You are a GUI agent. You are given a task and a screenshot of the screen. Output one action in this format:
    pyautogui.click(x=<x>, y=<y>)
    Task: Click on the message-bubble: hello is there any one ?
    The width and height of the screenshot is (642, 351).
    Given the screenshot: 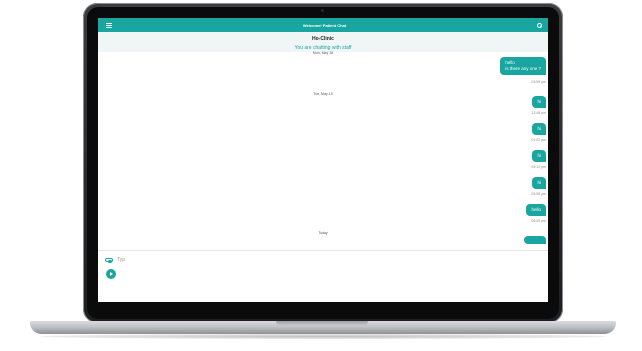 What is the action you would take?
    pyautogui.click(x=523, y=66)
    